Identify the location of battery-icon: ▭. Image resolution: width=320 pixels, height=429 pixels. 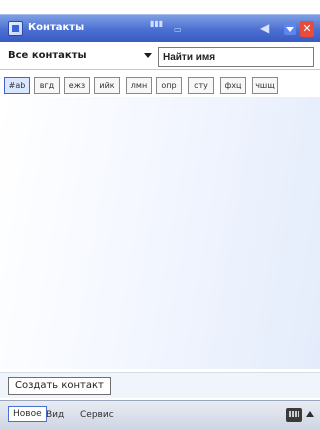
(178, 29).